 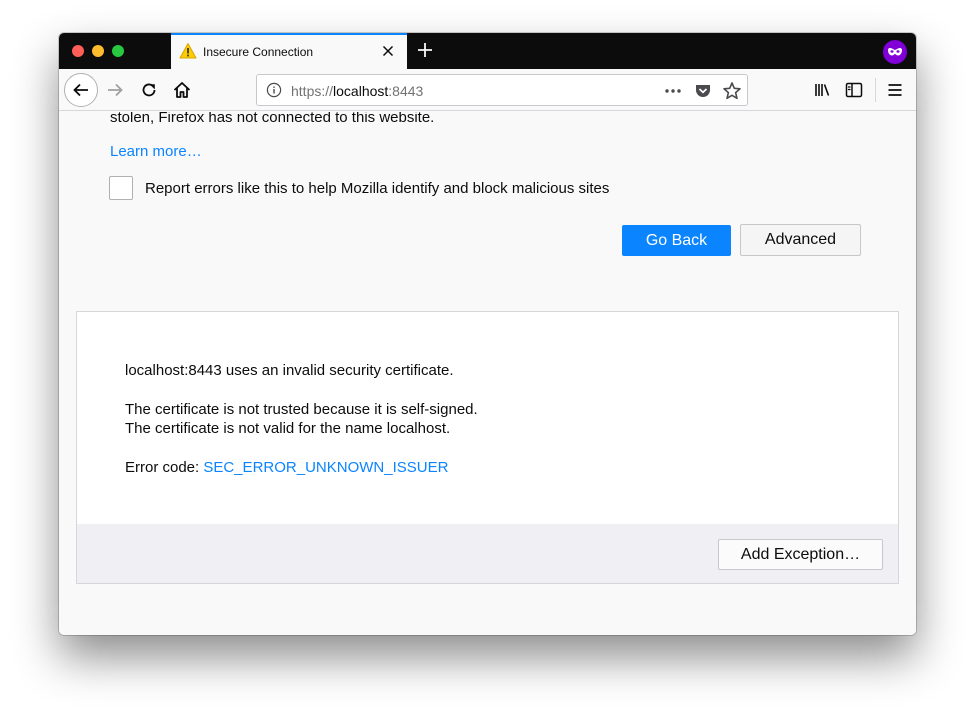 I want to click on error-code-line: Error code: SEC_ERROR_UNKNOWN_ISSUER, so click(x=286, y=467).